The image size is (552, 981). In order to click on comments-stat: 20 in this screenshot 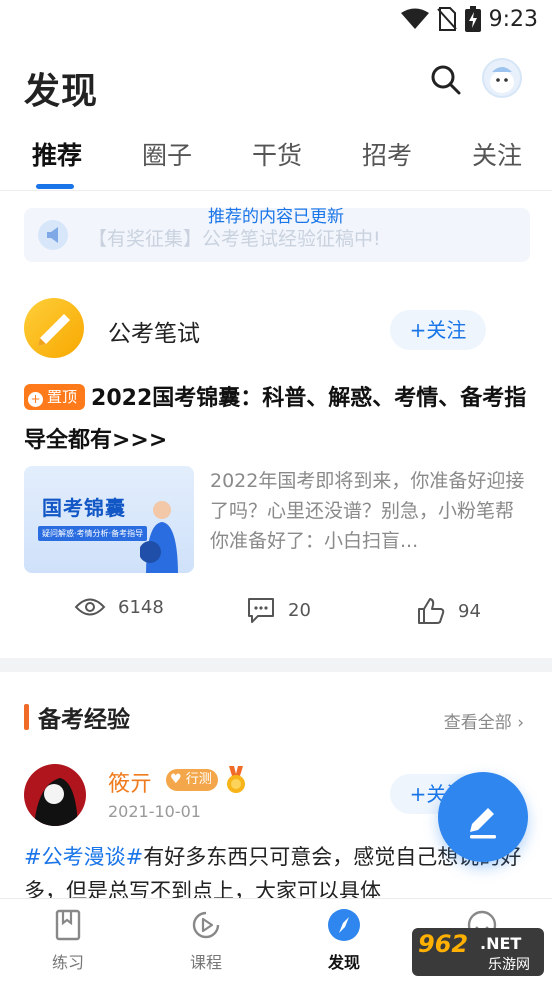, I will do `click(278, 610)`.